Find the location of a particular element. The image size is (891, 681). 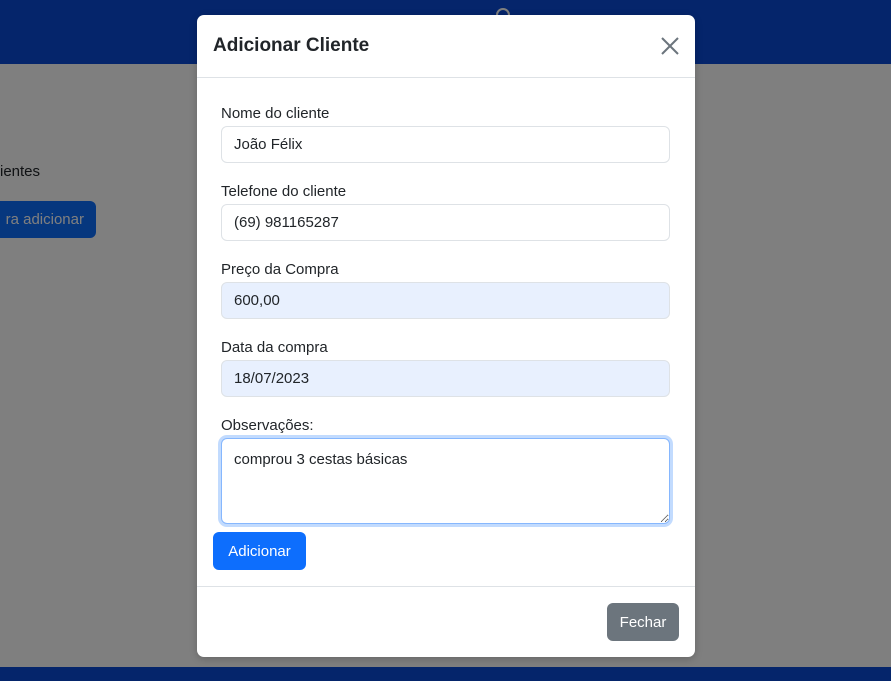

client-name-input is located at coordinates (445, 144).